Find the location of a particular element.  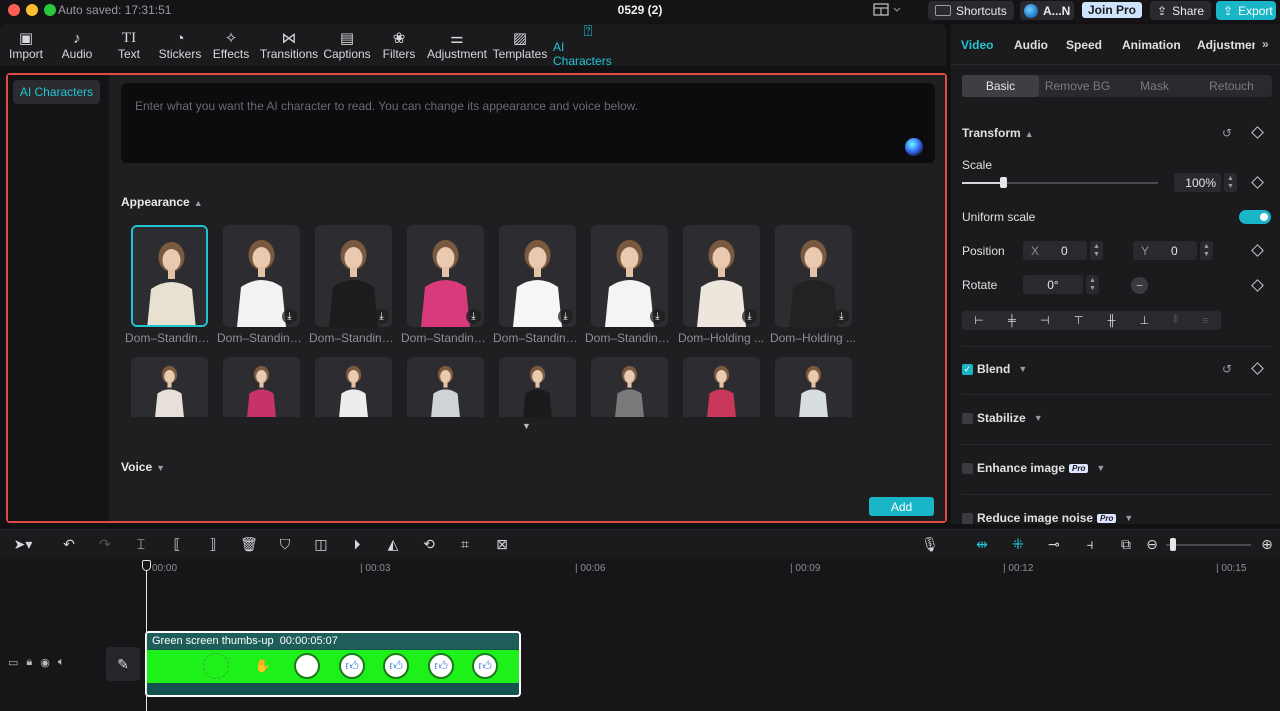

tool-transitions: ⋈ Transitions is located at coordinates (289, 45).